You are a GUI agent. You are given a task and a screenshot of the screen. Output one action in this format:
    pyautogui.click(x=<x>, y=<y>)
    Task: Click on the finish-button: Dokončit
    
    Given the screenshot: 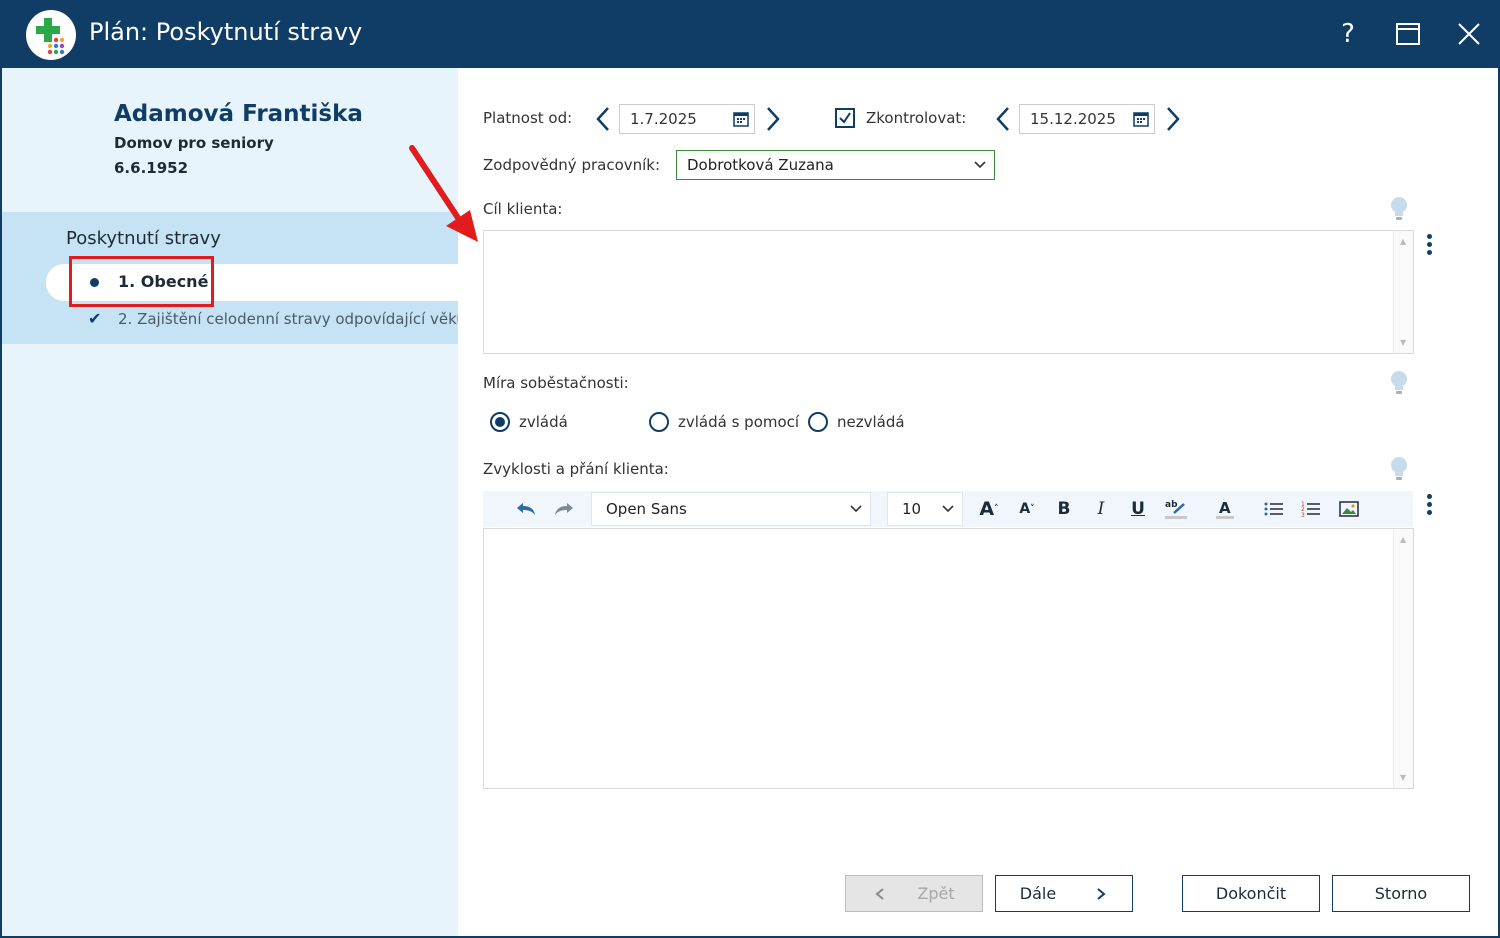 What is the action you would take?
    pyautogui.click(x=1251, y=893)
    